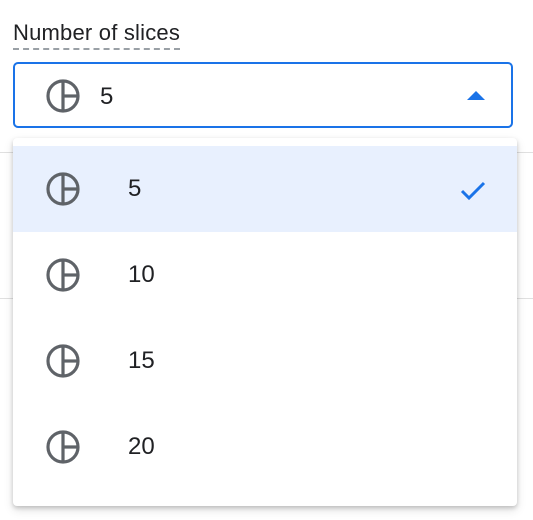 The width and height of the screenshot is (533, 520). What do you see at coordinates (97, 35) in the screenshot?
I see `field-label: Number of slices` at bounding box center [97, 35].